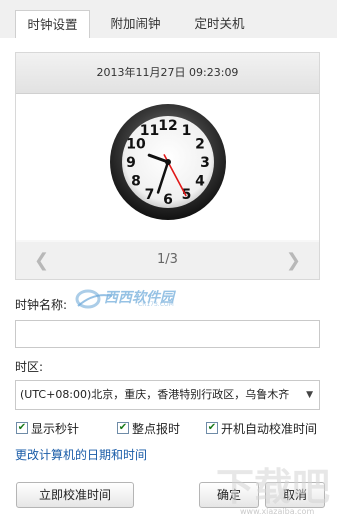  What do you see at coordinates (156, 428) in the screenshot?
I see `checkbox-label: 整点报时` at bounding box center [156, 428].